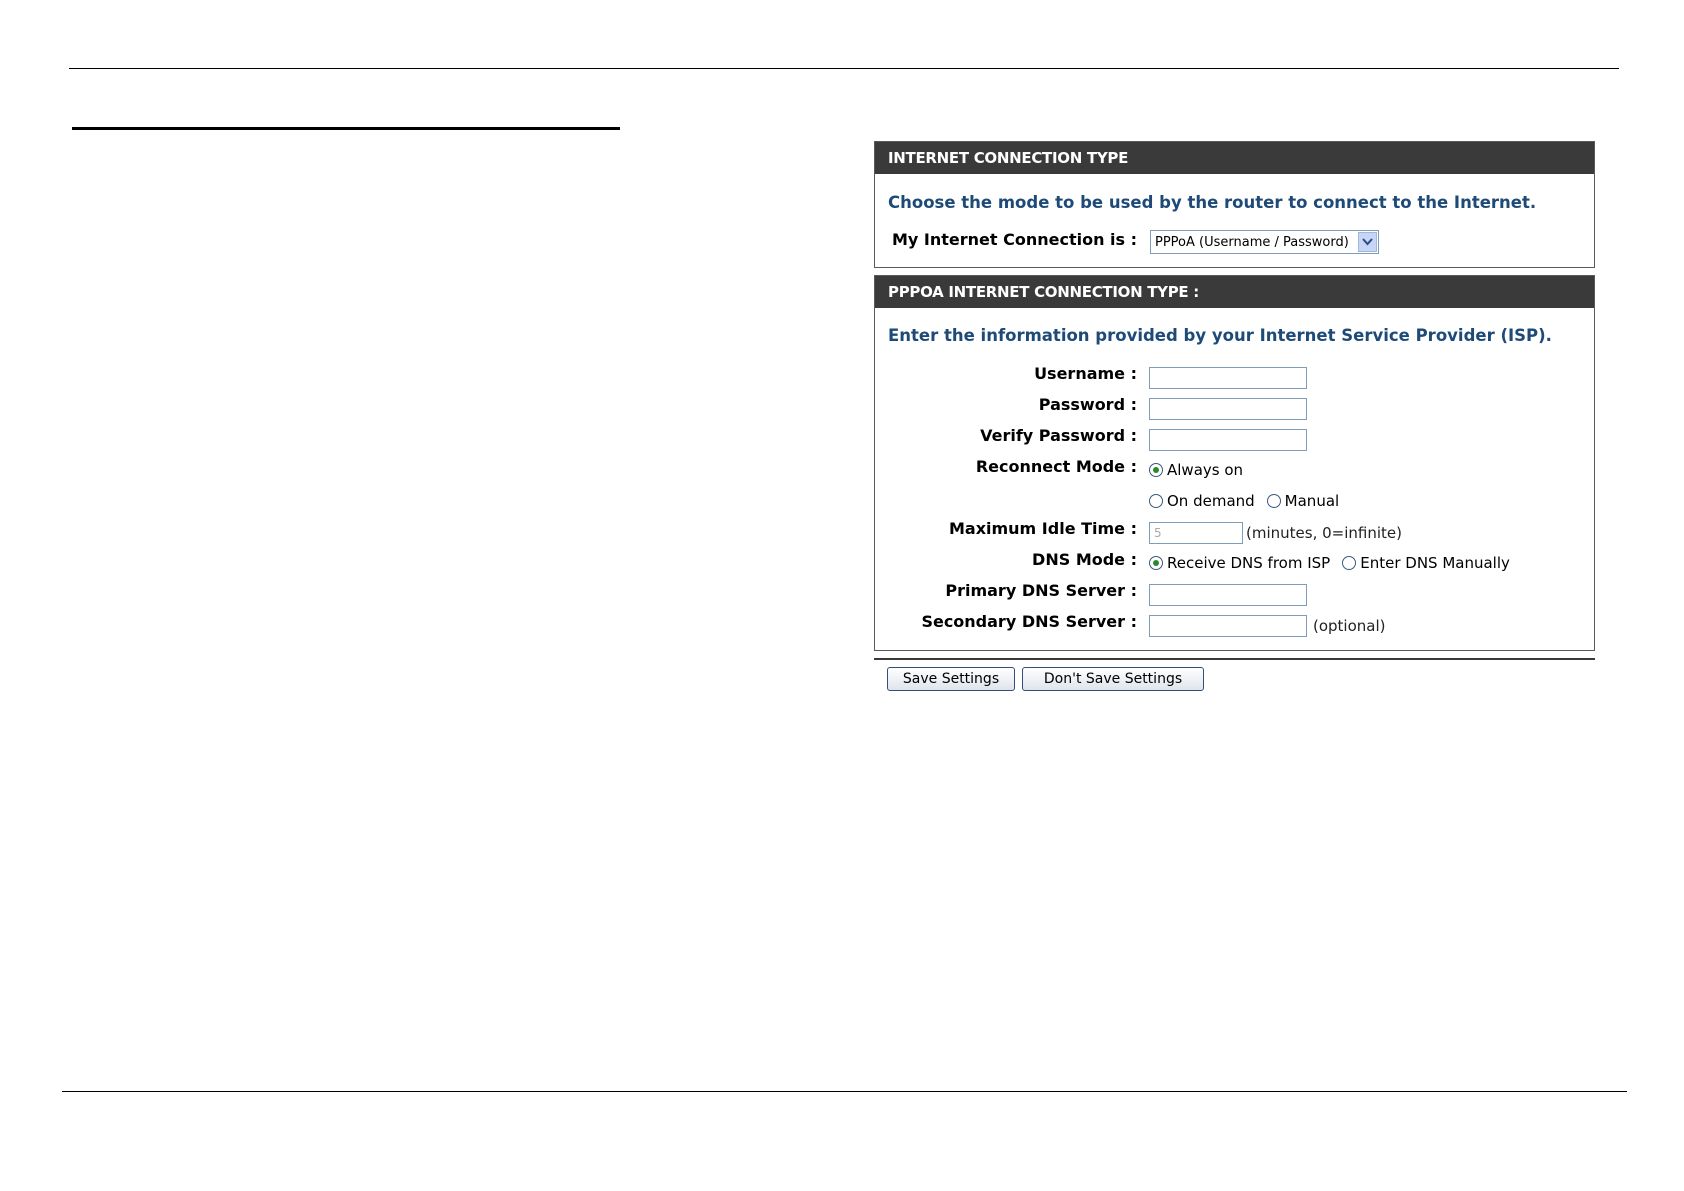 The image size is (1684, 1191). Describe the element at coordinates (1228, 409) in the screenshot. I see `password-input` at that location.